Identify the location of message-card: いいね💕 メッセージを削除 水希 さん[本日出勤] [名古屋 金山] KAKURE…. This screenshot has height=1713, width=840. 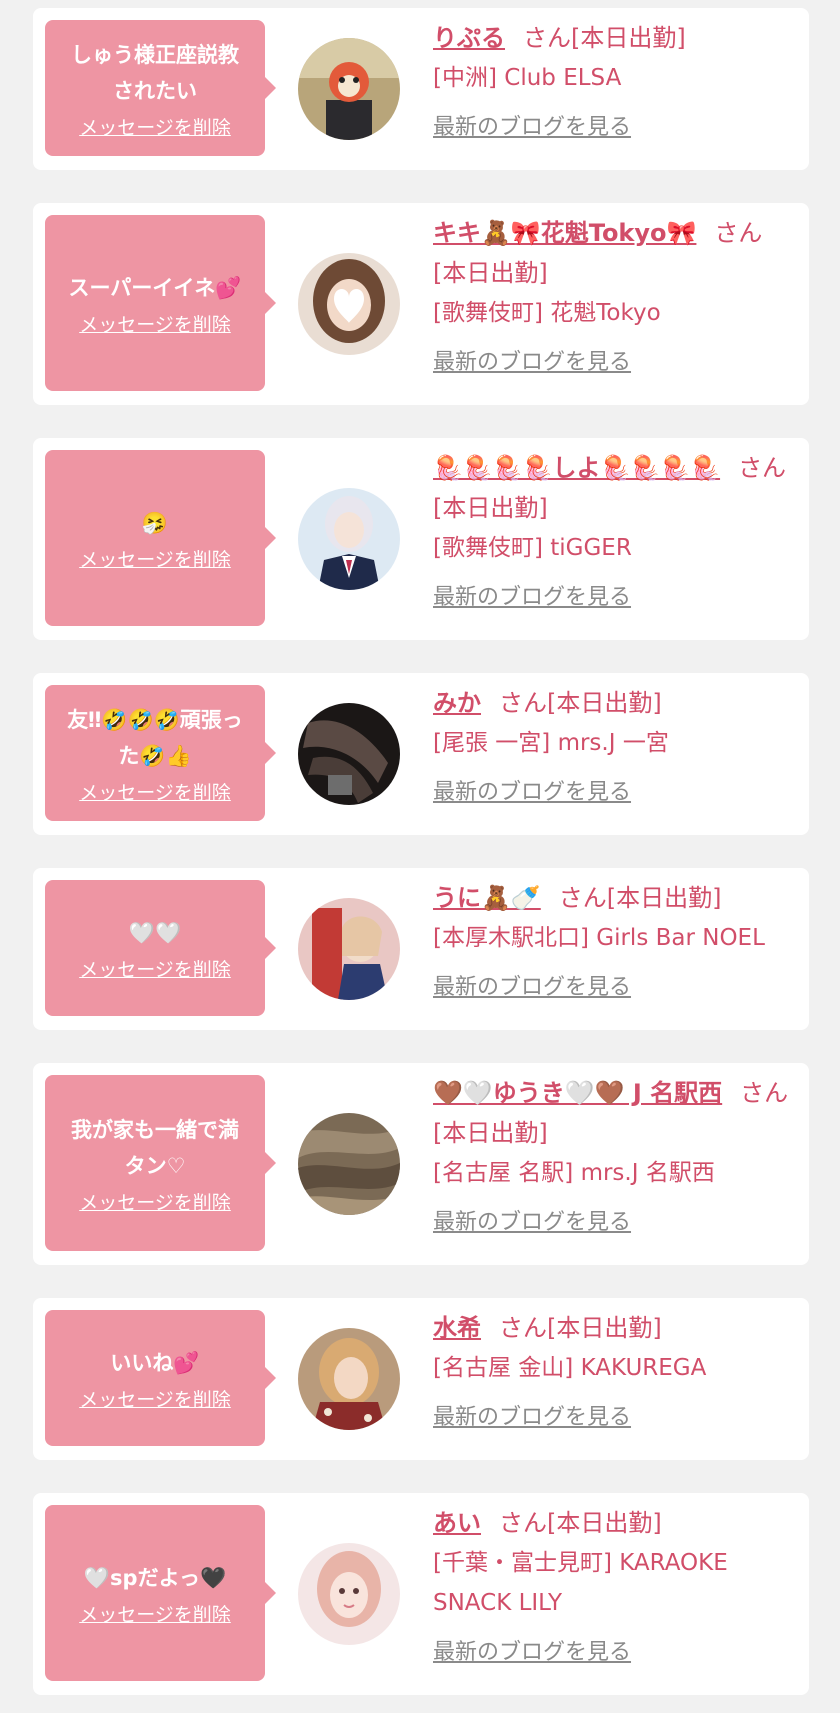
(421, 1379).